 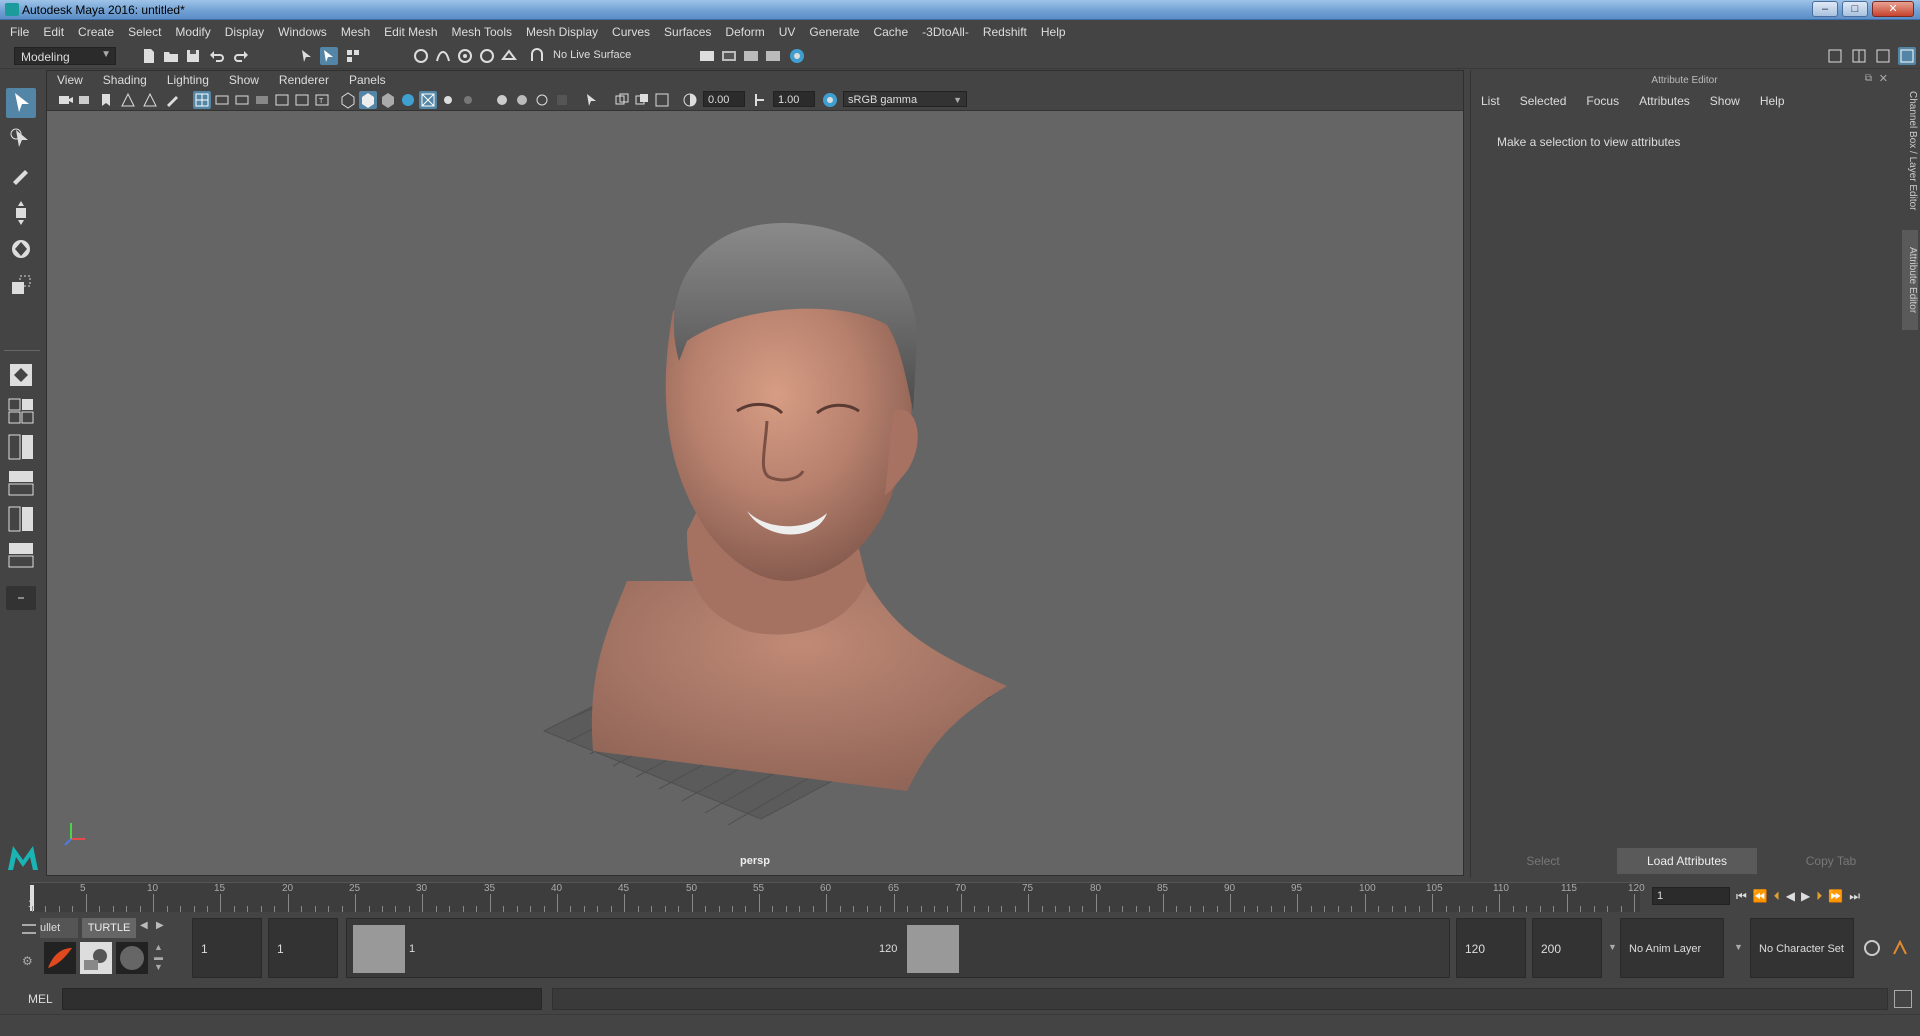 What do you see at coordinates (367, 80) in the screenshot?
I see `viewport-menu-panels: Panels` at bounding box center [367, 80].